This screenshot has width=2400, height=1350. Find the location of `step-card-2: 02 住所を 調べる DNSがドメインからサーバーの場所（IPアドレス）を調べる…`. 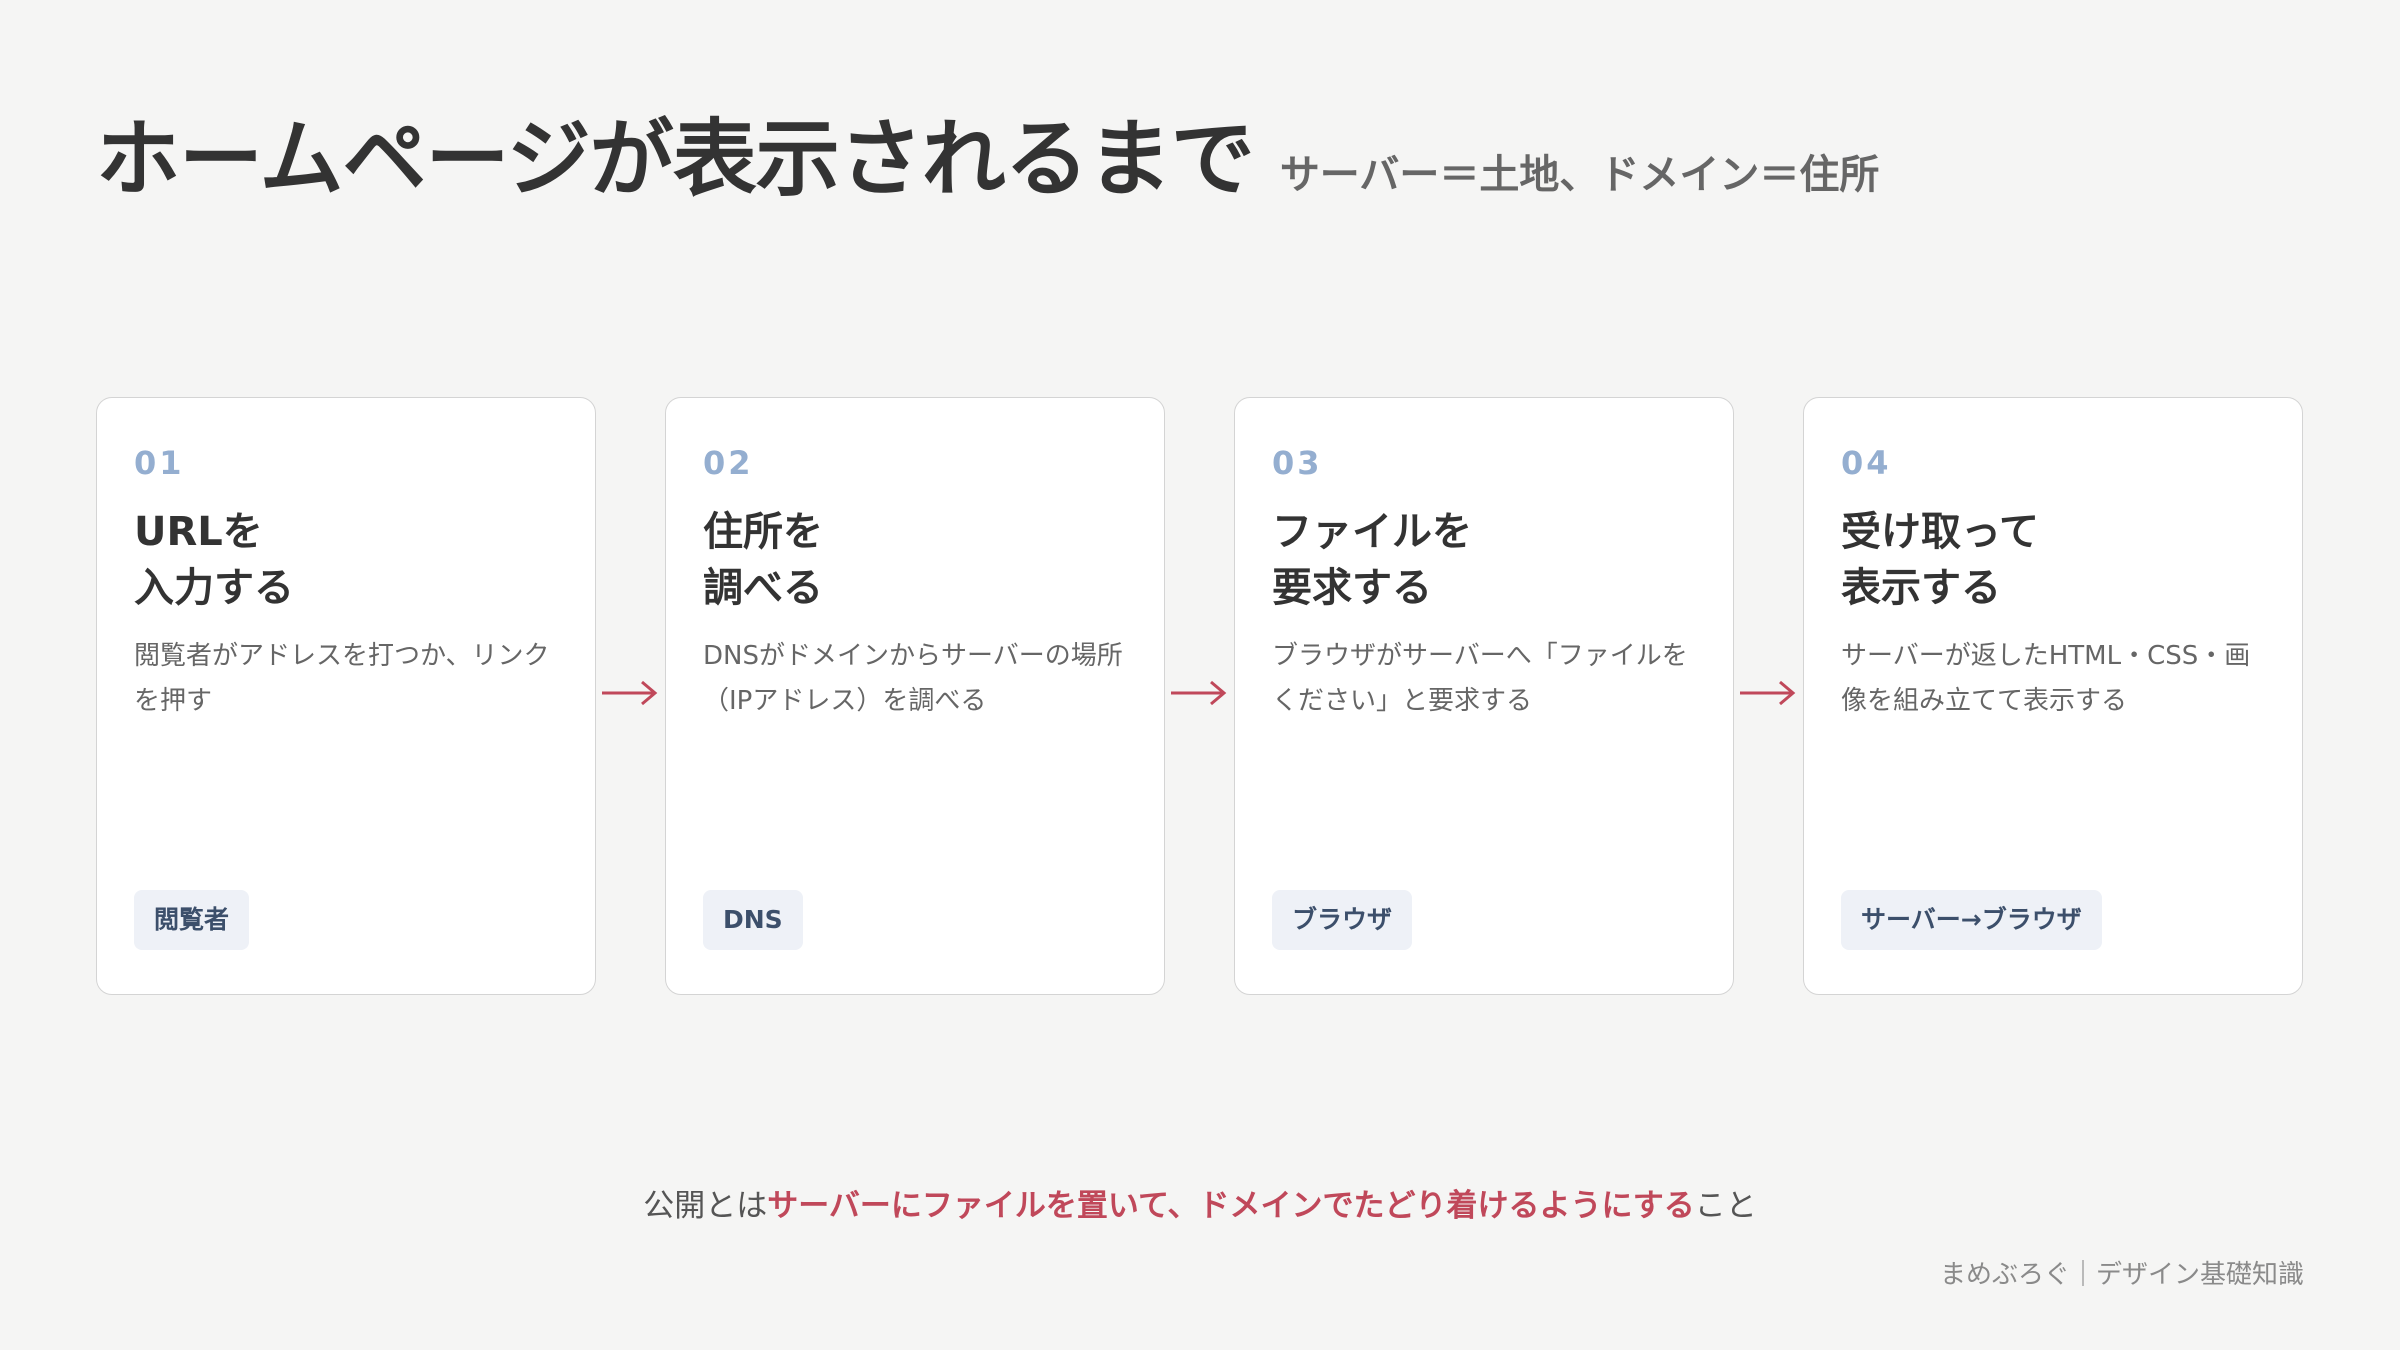

step-card-2: 02 住所を 調べる DNSがドメインからサーバーの場所（IPアドレス）を調べる… is located at coordinates (915, 696).